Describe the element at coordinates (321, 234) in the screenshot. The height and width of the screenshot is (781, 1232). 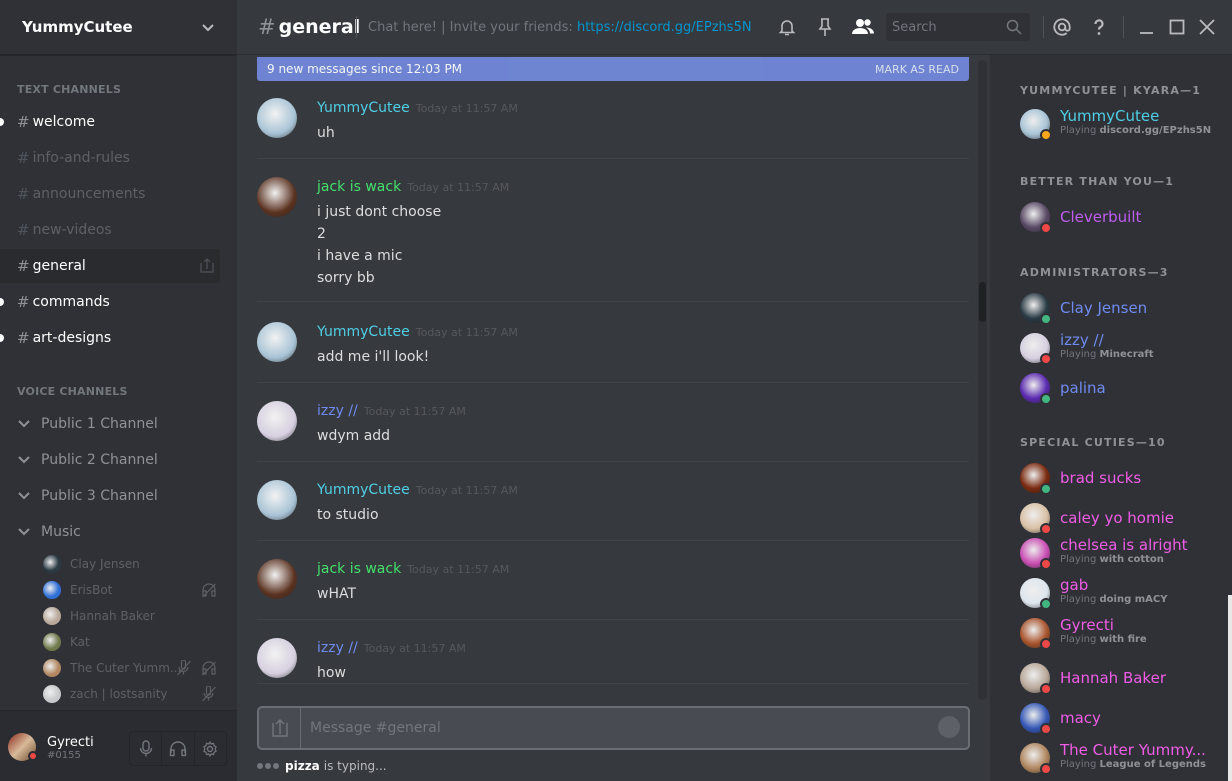
I see `message-line: 2` at that location.